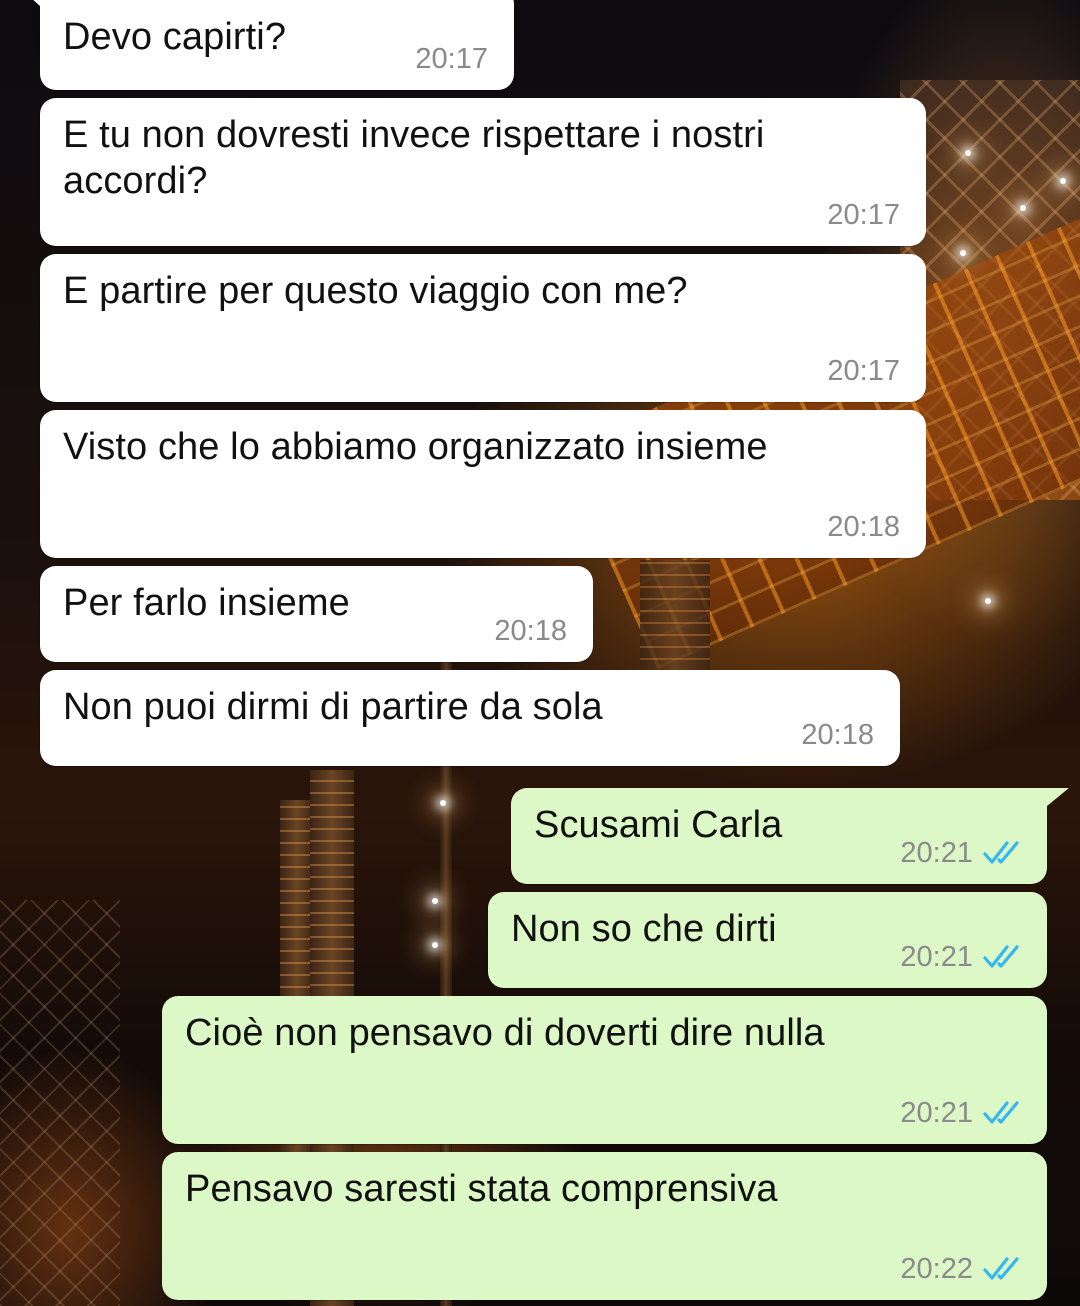 The image size is (1080, 1306). I want to click on outgoing-message: Non so che dirti 20:21, so click(767, 940).